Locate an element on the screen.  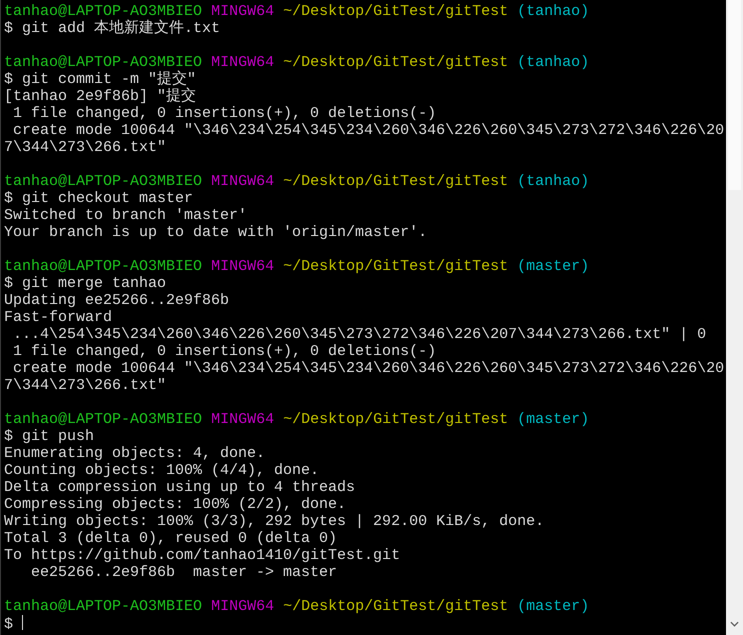
output-line: Updating ee25266..2e9f86b is located at coordinates (117, 300).